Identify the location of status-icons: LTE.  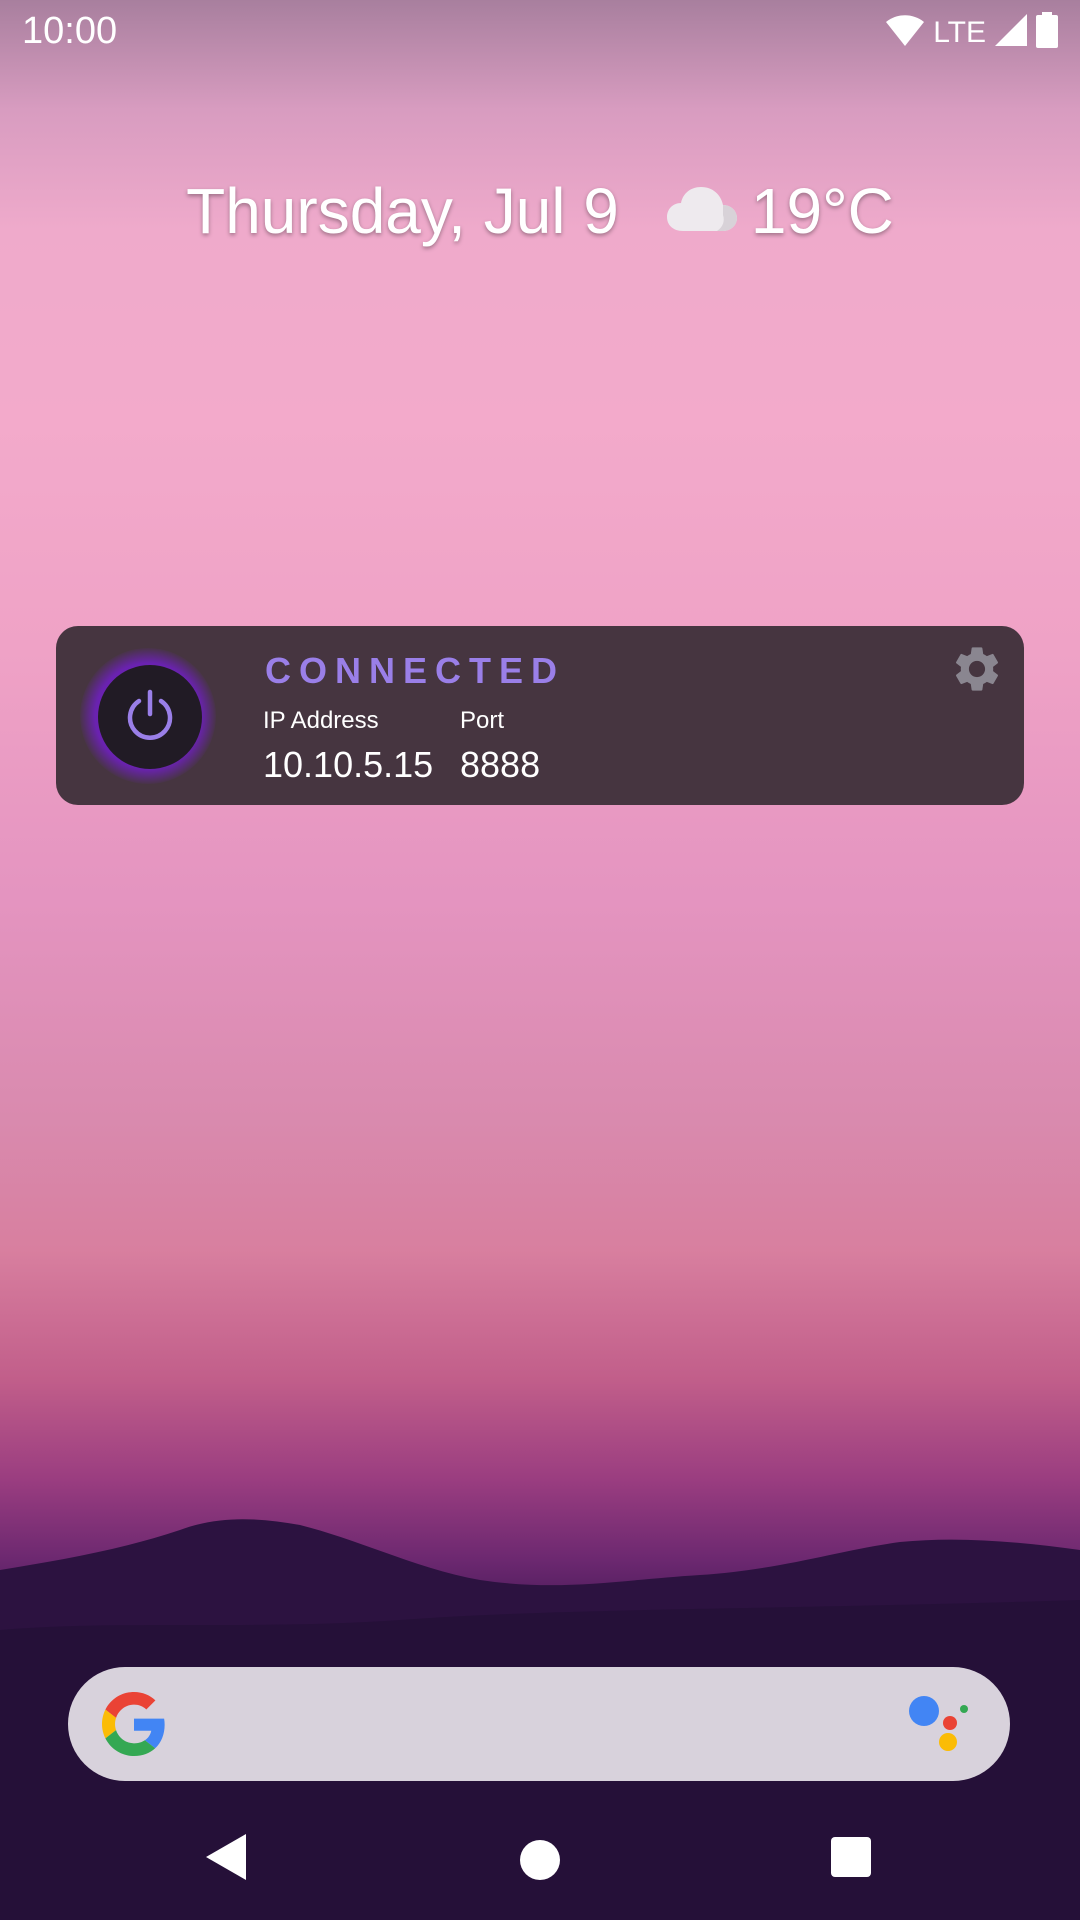
(971, 32).